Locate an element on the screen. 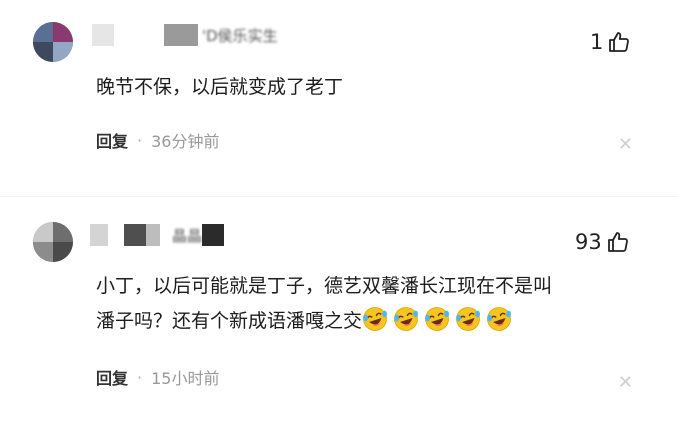  like-button: 93 is located at coordinates (602, 242).